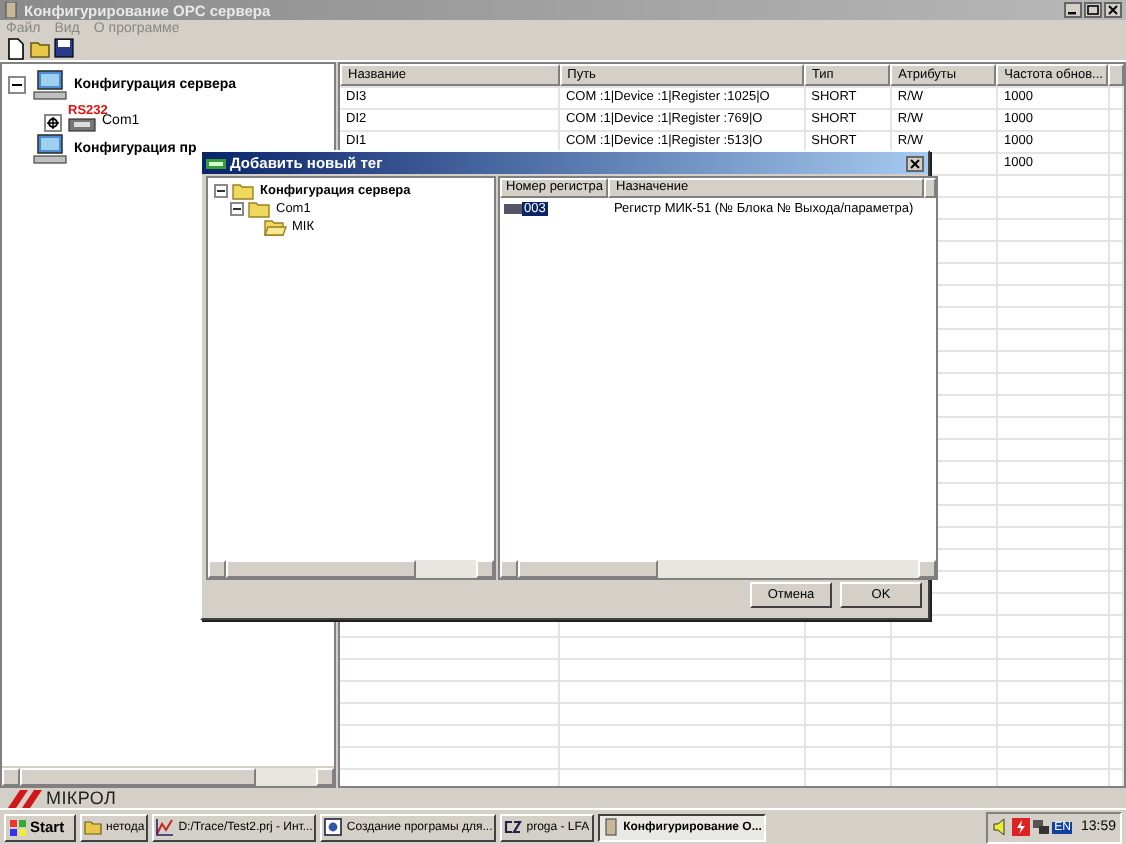  What do you see at coordinates (165, 827) in the screenshot?
I see `chart-icon` at bounding box center [165, 827].